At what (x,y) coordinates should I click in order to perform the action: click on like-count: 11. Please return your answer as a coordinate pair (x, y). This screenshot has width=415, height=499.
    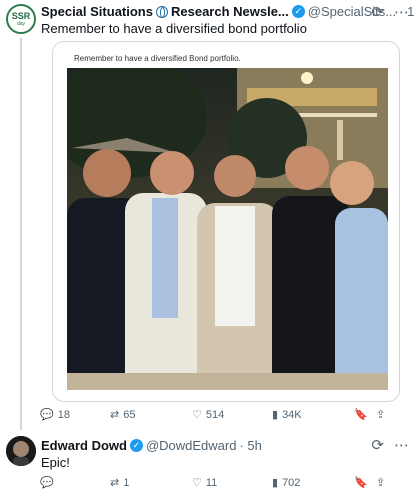
    Looking at the image, I should click on (211, 482).